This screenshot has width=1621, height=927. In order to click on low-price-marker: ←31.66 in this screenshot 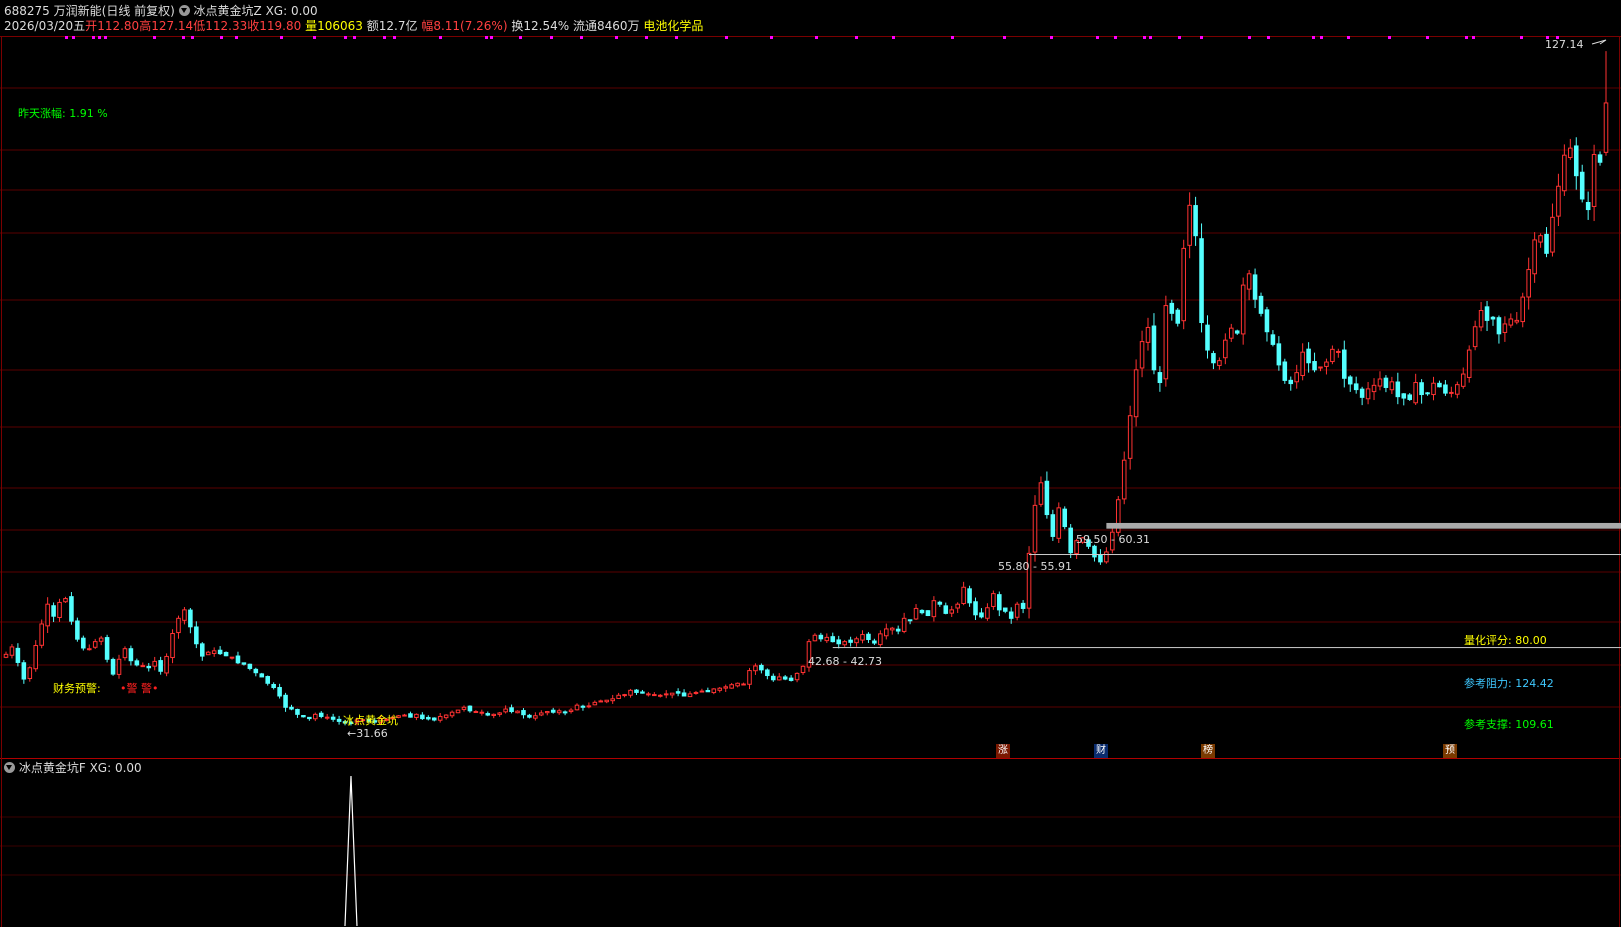, I will do `click(367, 733)`.